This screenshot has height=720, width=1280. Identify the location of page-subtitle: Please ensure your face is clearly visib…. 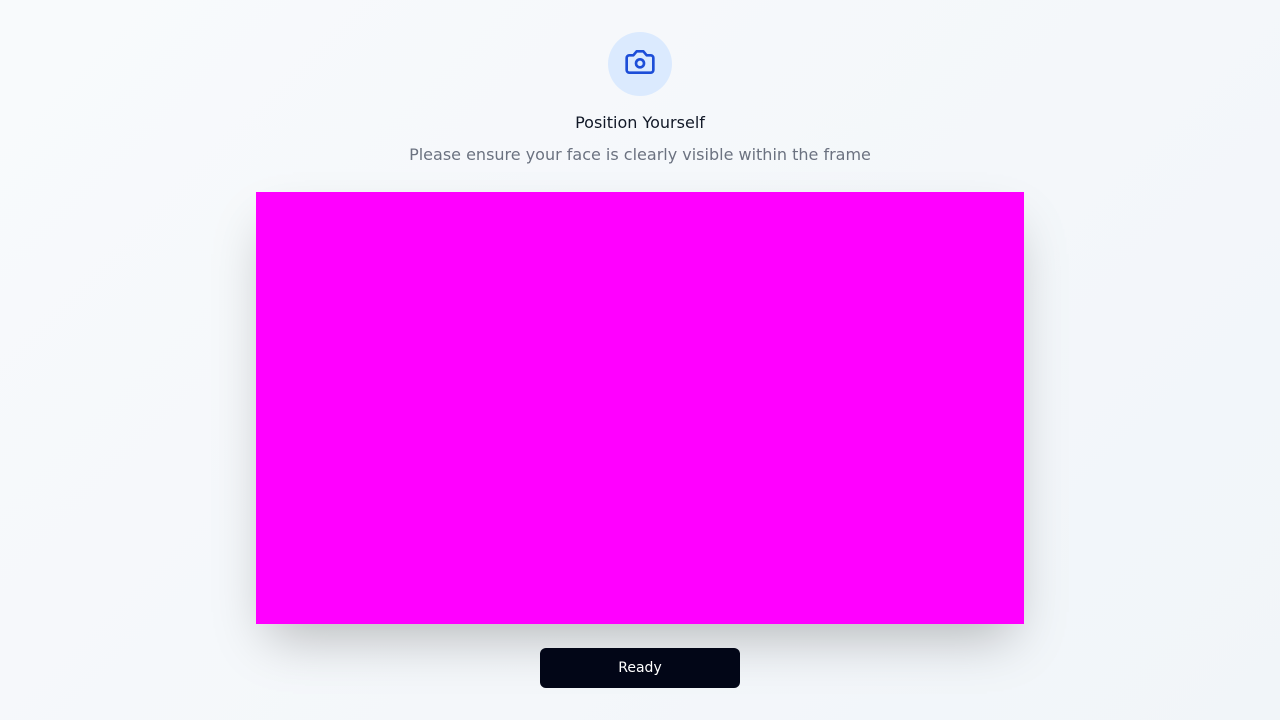
(640, 154).